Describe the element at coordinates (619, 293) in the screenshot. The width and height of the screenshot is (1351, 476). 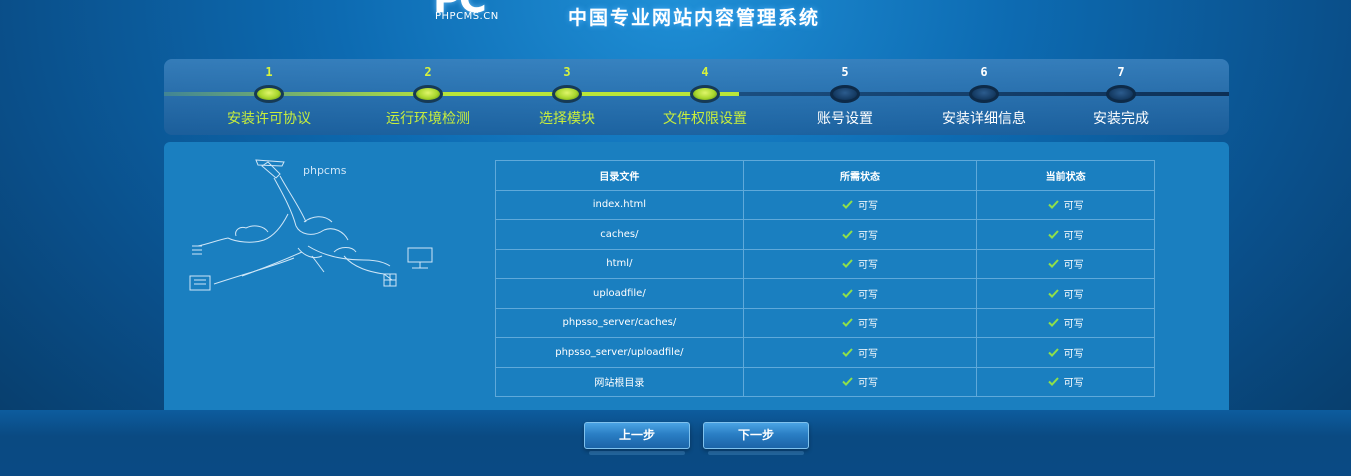
I see `path-cell: uploadfile/` at that location.